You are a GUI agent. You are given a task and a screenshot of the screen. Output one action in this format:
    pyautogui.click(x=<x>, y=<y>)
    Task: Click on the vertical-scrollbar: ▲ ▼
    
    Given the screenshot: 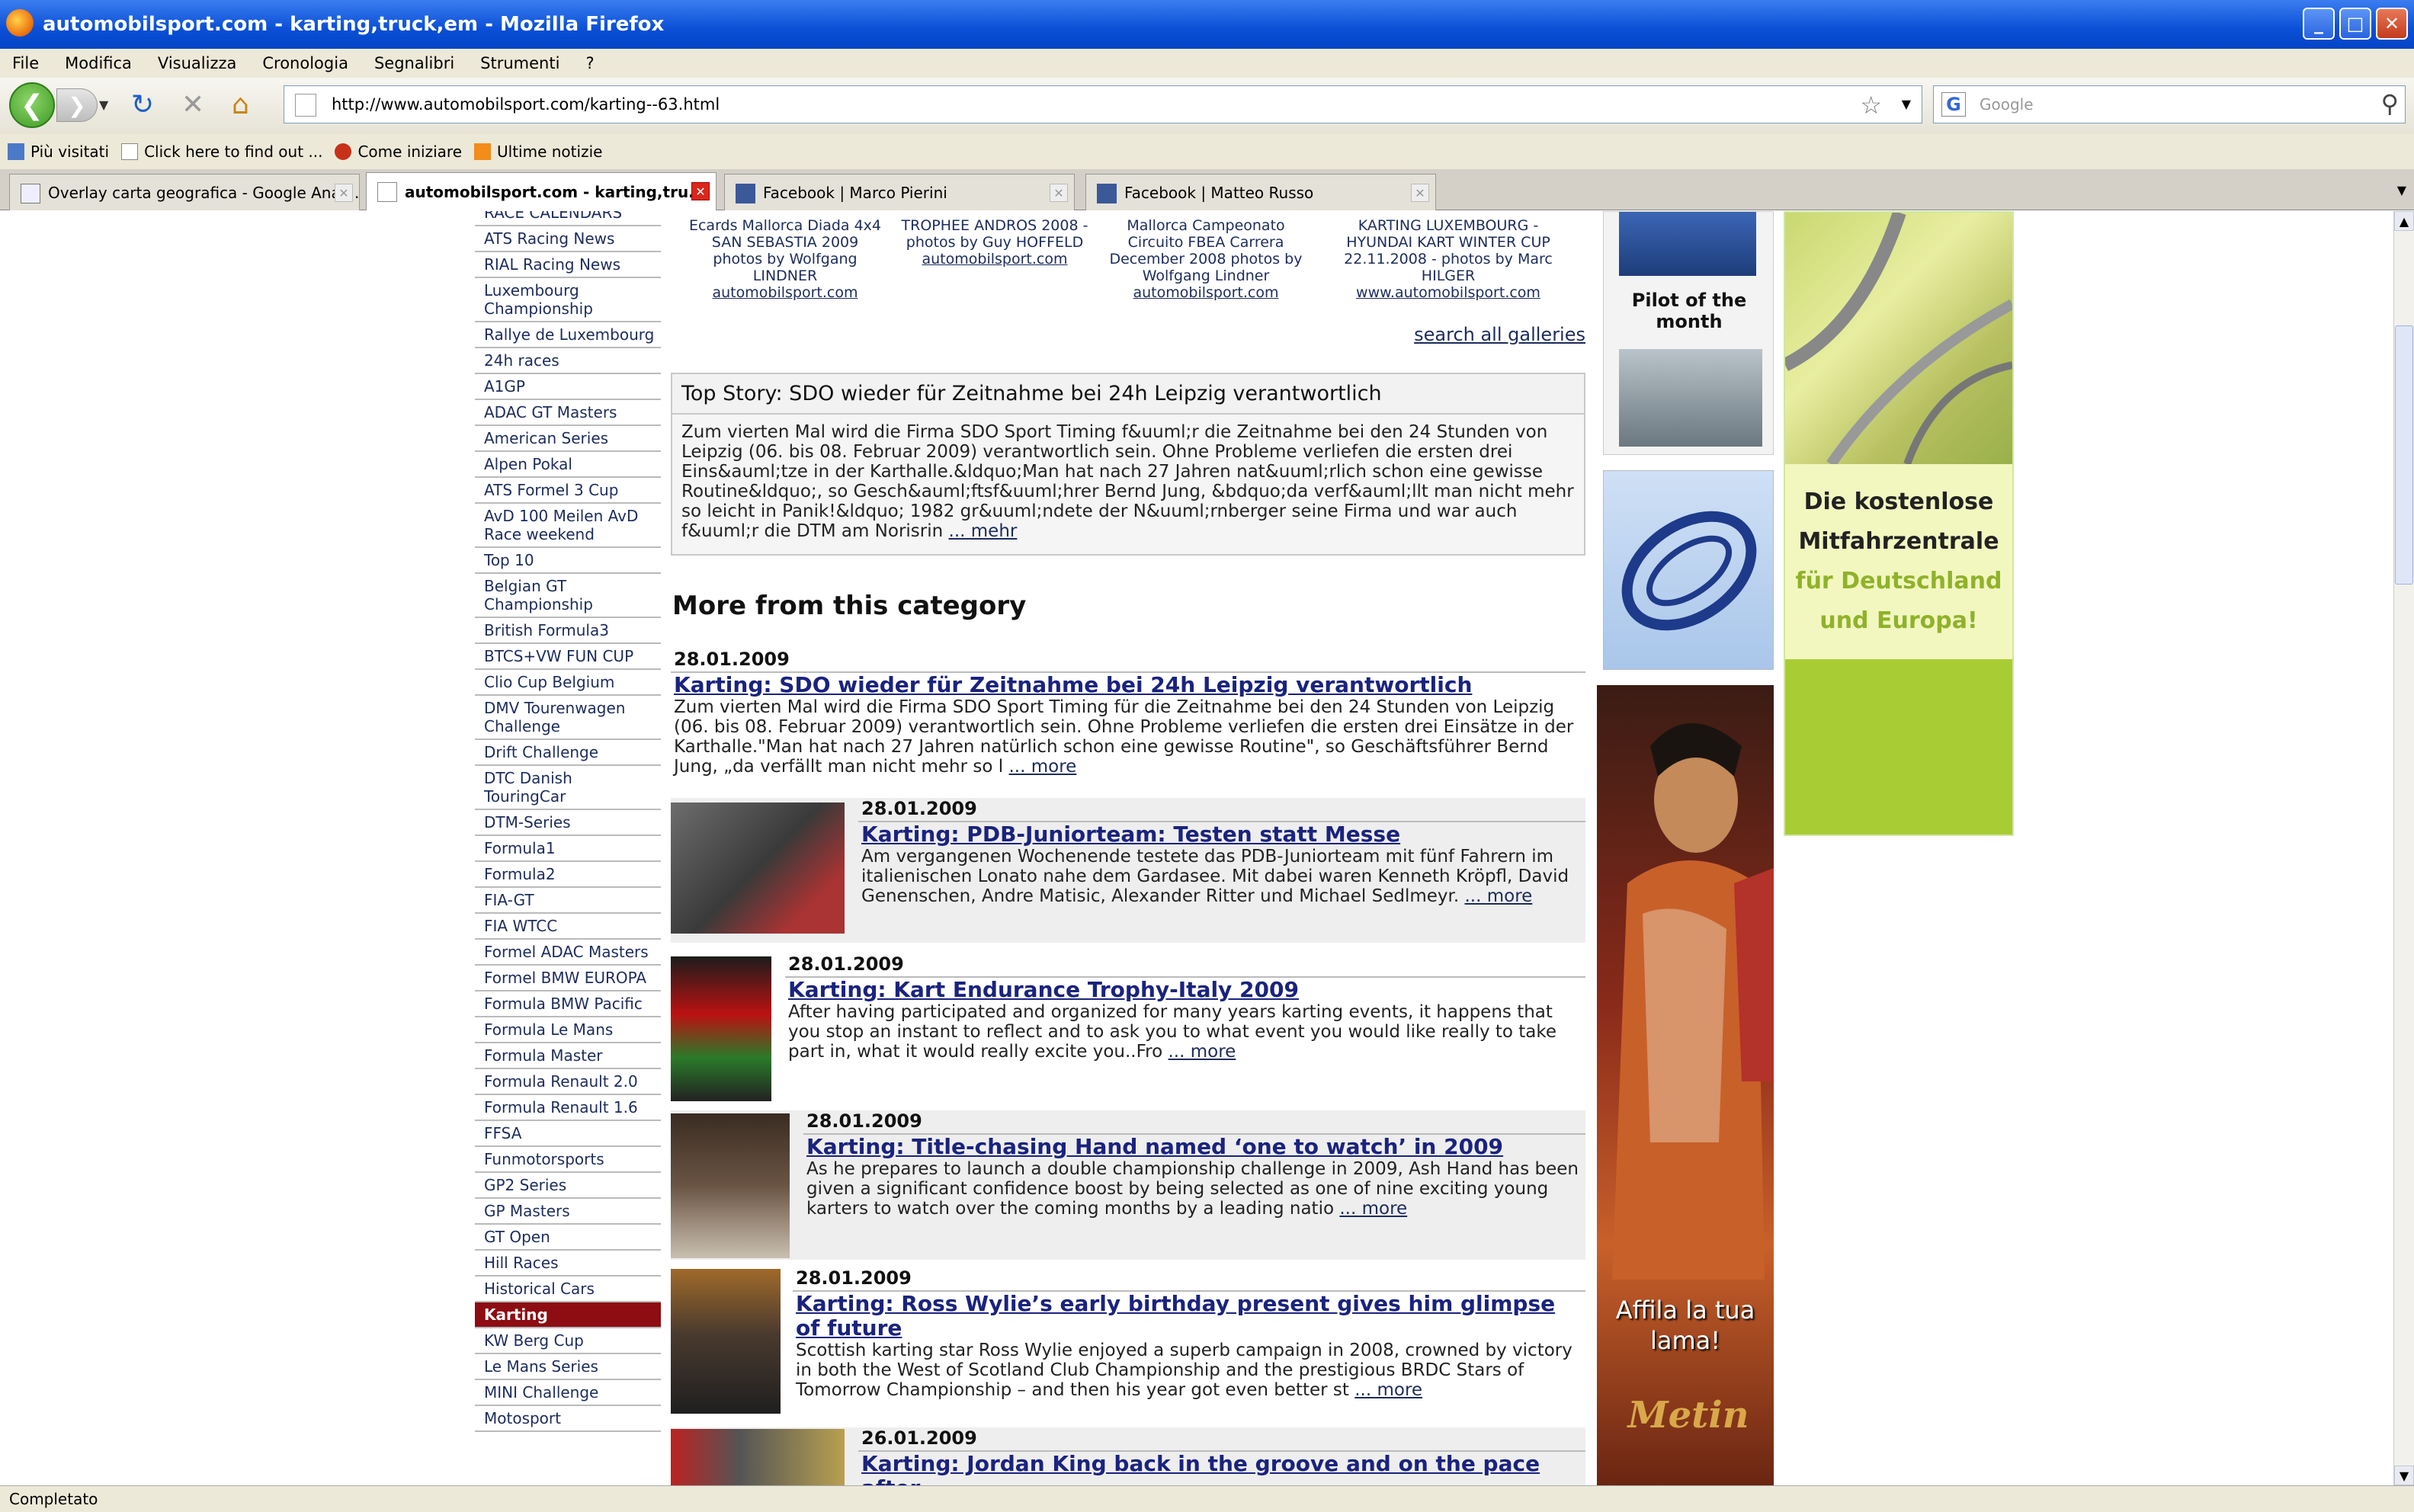 What is the action you would take?
    pyautogui.click(x=2403, y=848)
    